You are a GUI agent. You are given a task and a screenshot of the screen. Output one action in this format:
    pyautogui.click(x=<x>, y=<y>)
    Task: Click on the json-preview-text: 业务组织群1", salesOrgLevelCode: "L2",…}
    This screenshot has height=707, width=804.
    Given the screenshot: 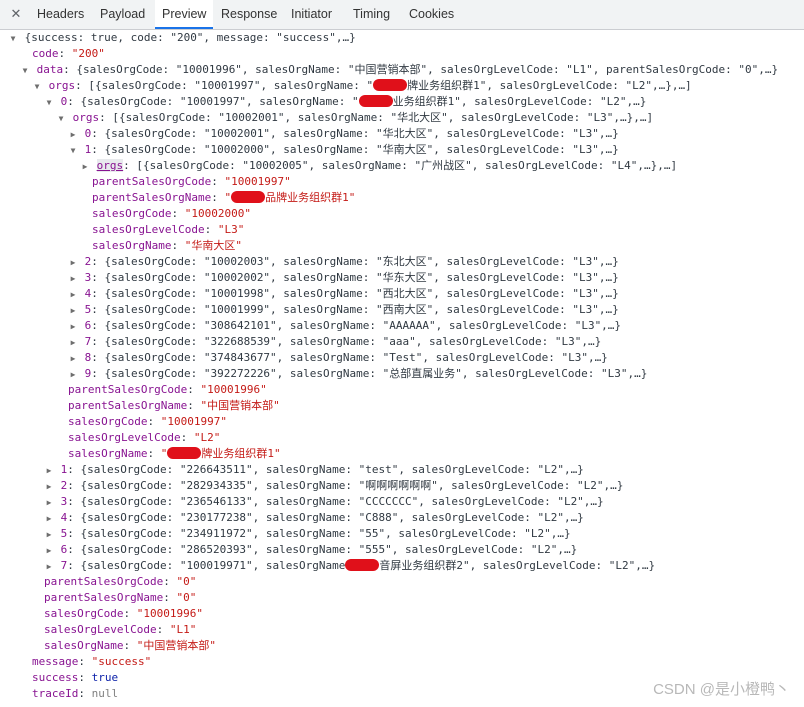 What is the action you would take?
    pyautogui.click(x=519, y=101)
    